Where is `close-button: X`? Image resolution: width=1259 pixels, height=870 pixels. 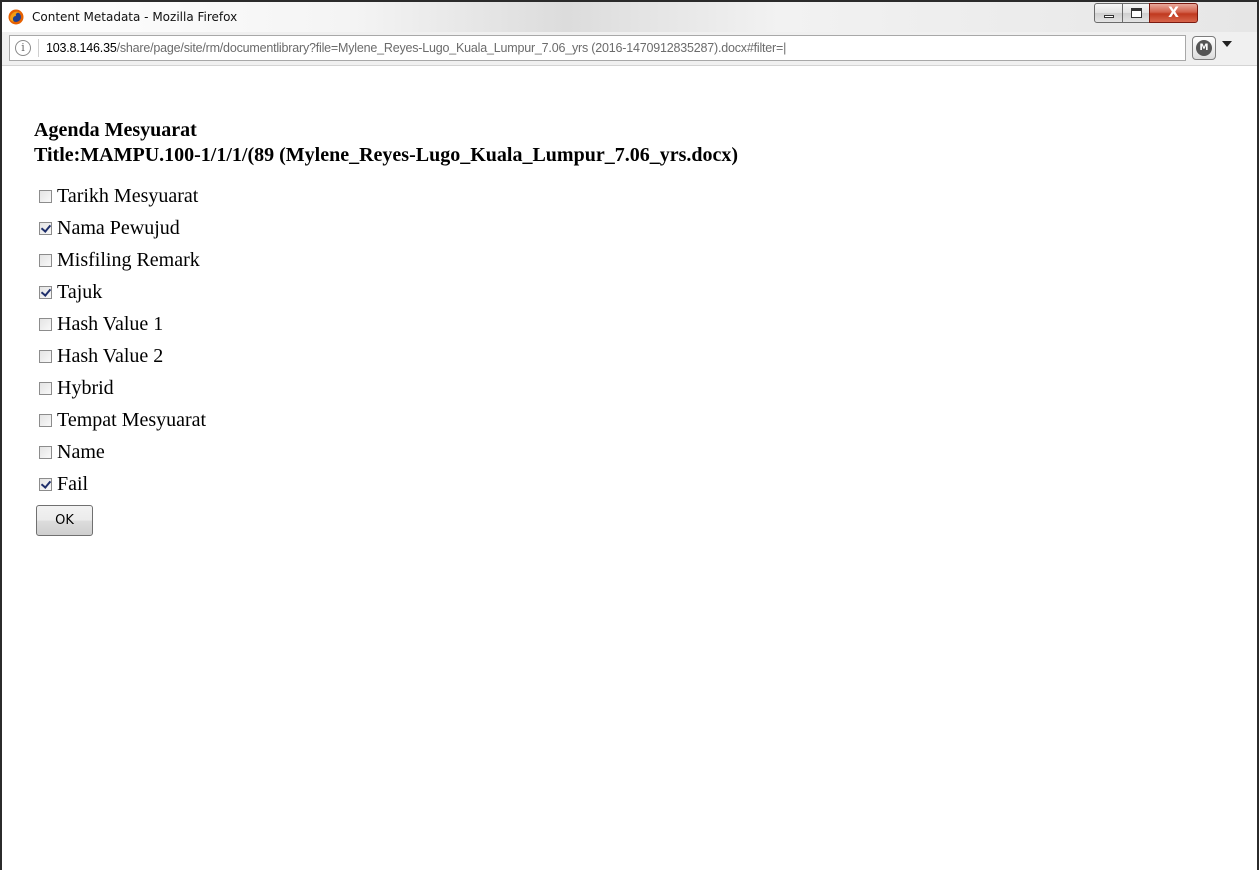
close-button: X is located at coordinates (1173, 13).